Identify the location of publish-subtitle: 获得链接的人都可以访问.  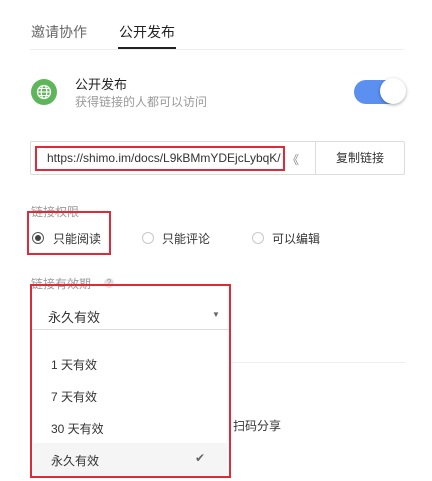
(141, 102).